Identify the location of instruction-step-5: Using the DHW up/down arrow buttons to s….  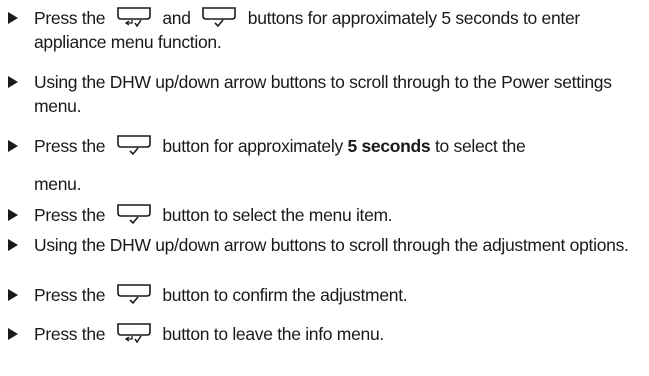
(320, 245).